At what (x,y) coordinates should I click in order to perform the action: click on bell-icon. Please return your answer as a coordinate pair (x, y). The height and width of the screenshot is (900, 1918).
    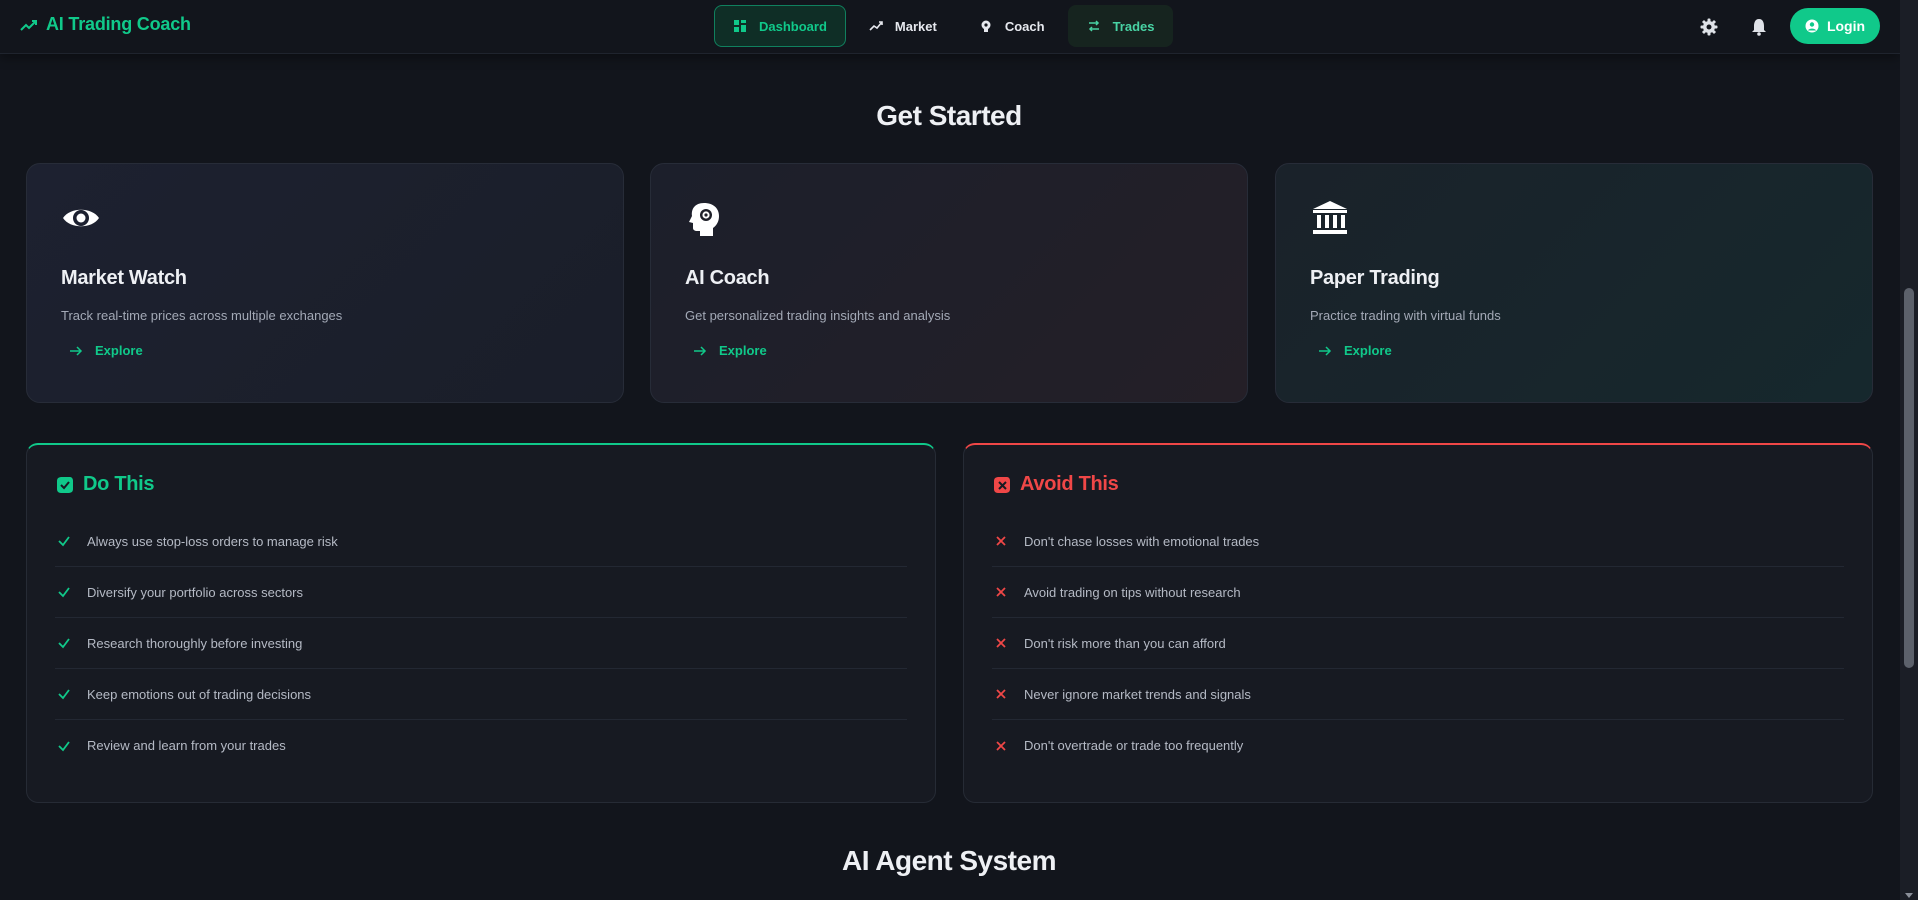
    Looking at the image, I should click on (1759, 27).